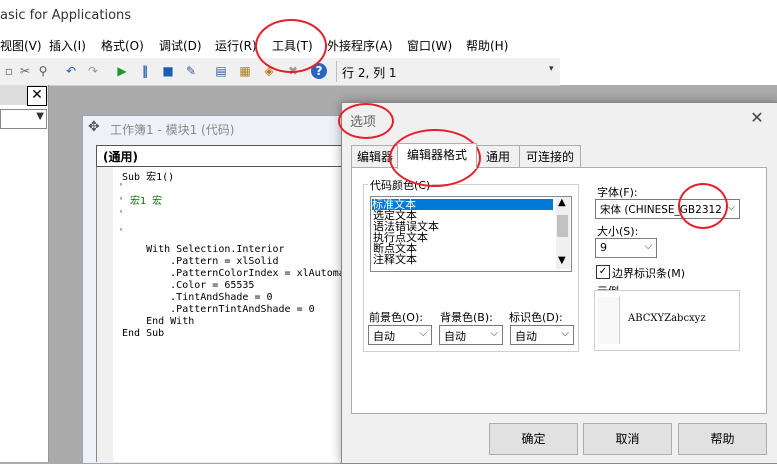  I want to click on tab-editor-format: 编辑器格式, so click(437, 156).